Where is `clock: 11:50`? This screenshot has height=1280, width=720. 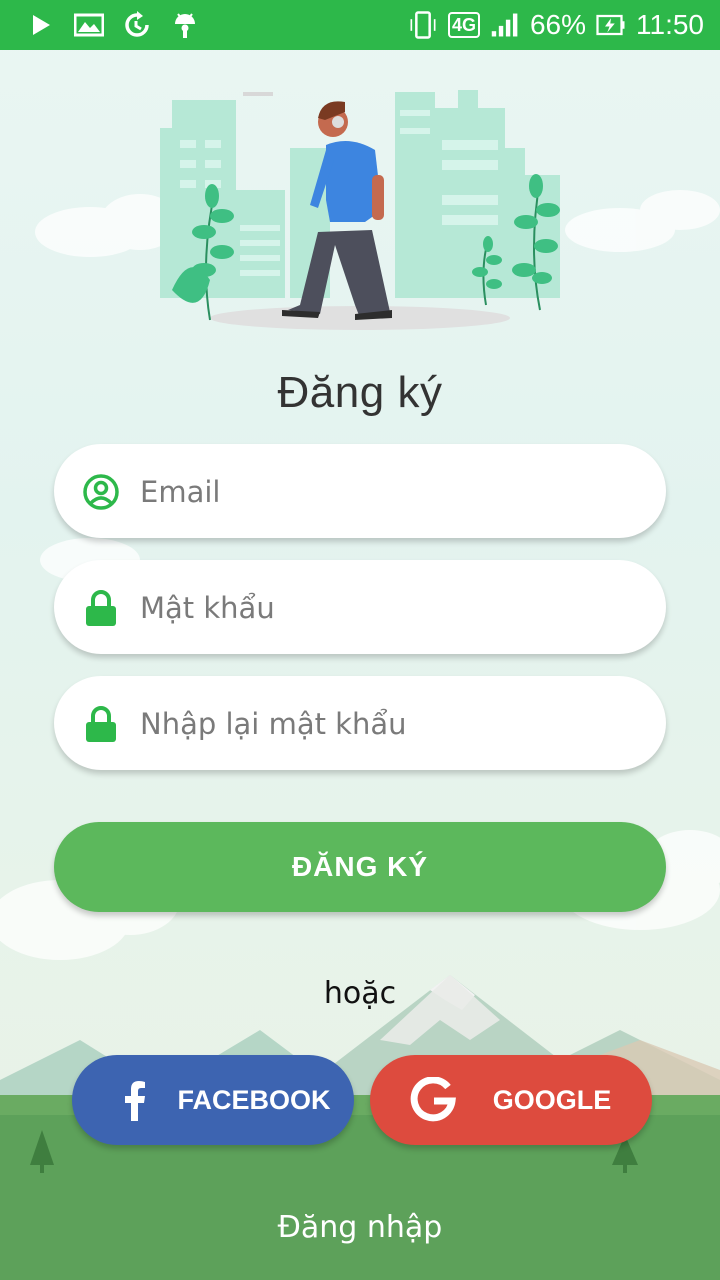 clock: 11:50 is located at coordinates (670, 24).